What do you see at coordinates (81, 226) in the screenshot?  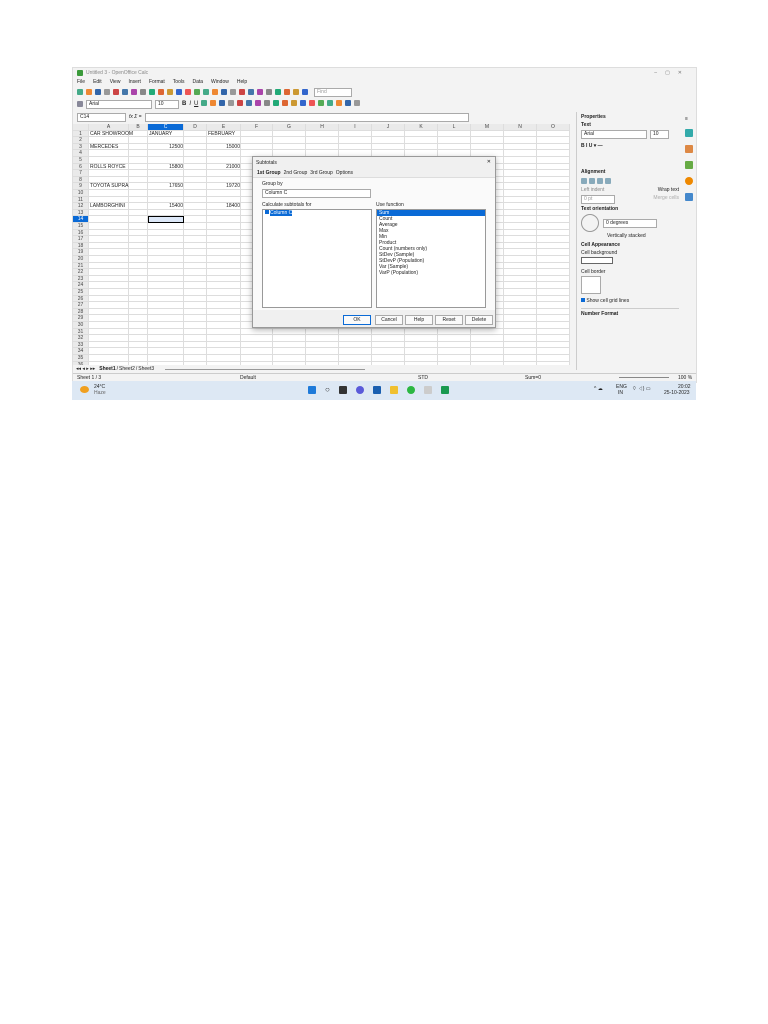 I see `row-header: 15` at bounding box center [81, 226].